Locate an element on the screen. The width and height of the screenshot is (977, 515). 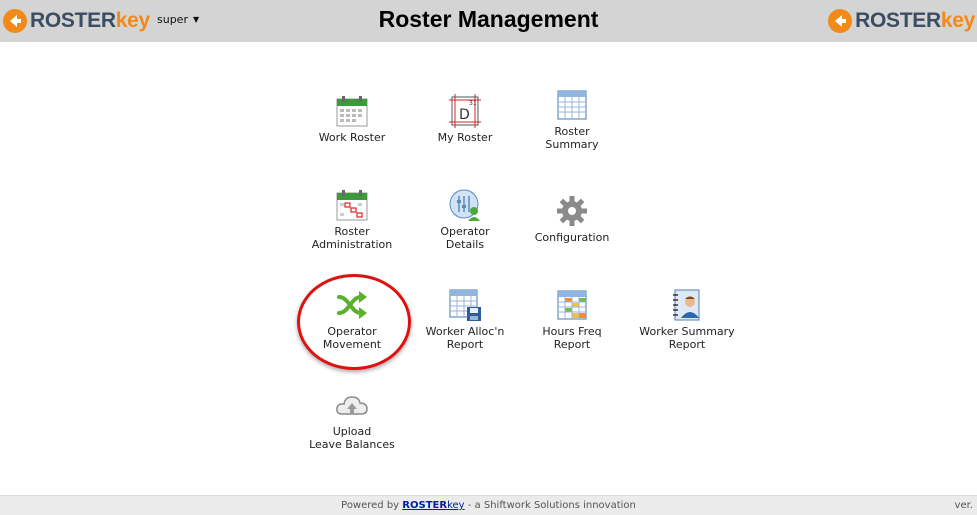
calendar-edit-icon is located at coordinates (352, 205).